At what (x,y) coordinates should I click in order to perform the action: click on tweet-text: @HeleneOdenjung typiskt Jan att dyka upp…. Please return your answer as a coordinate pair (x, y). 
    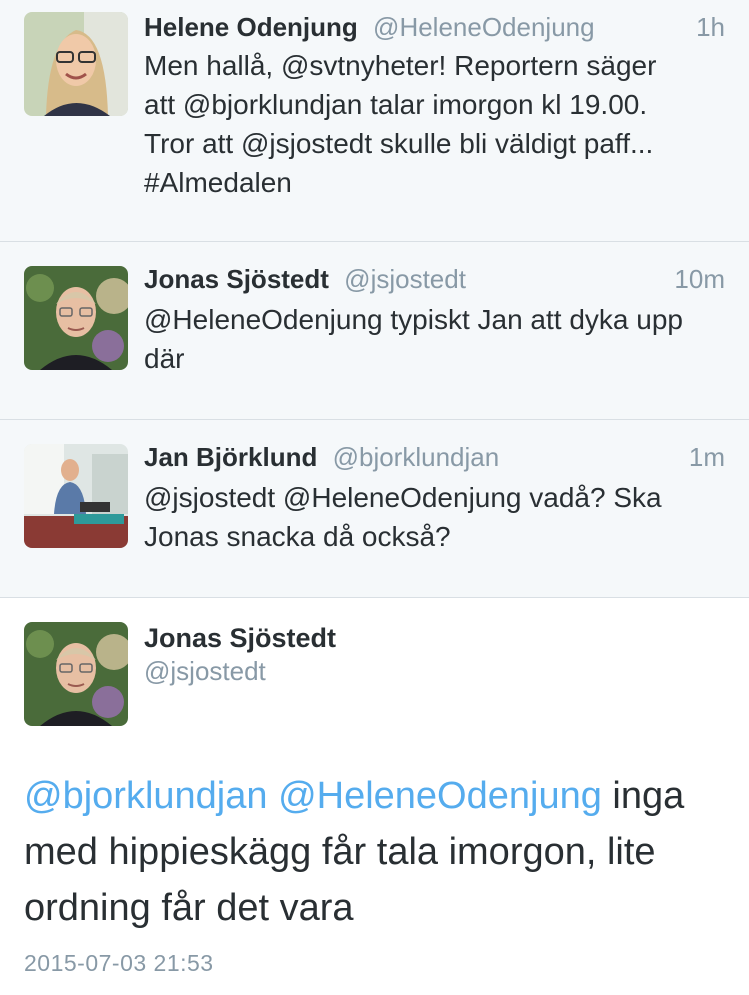
    Looking at the image, I should click on (413, 339).